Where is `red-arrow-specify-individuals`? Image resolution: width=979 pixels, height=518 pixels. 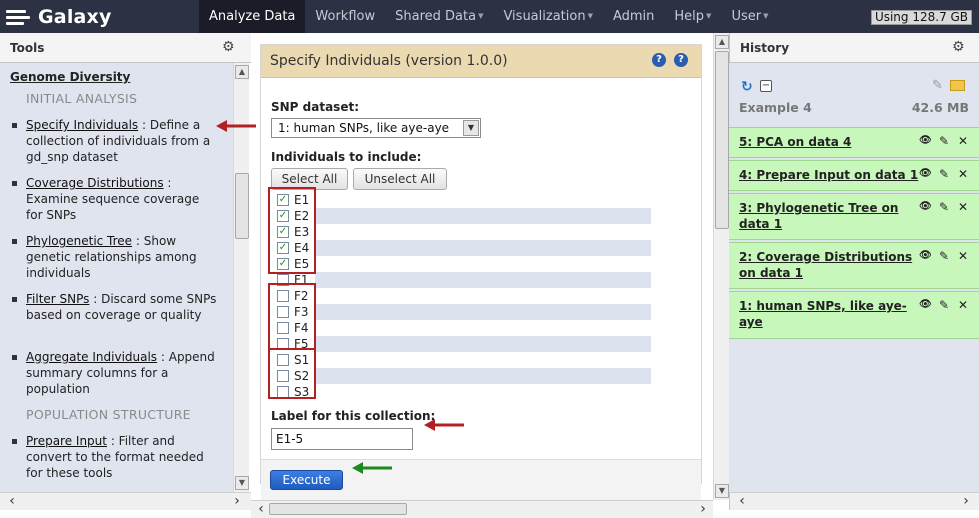 red-arrow-specify-individuals is located at coordinates (236, 126).